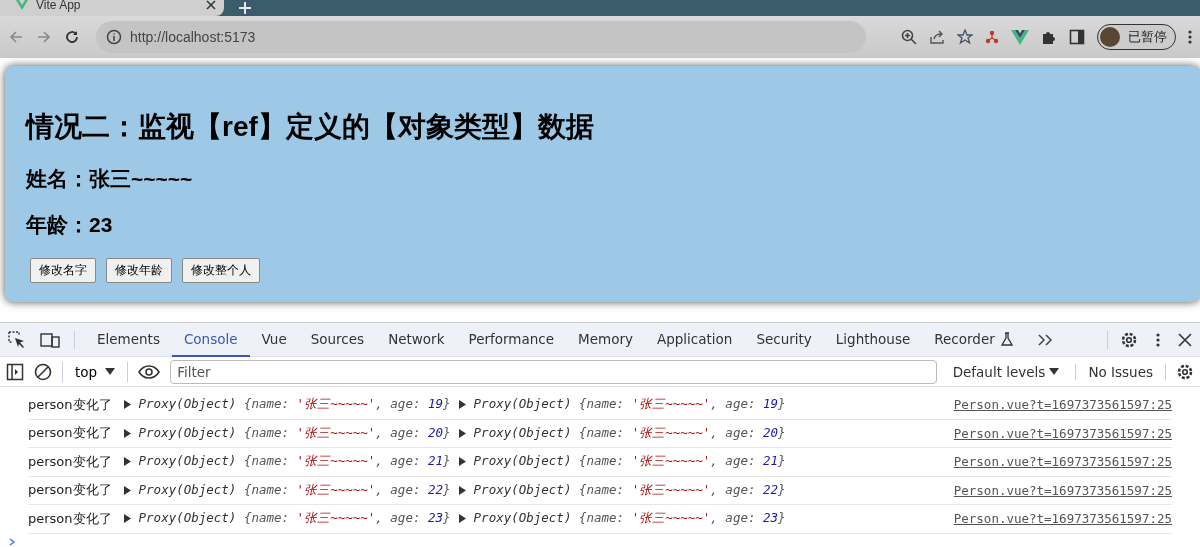  What do you see at coordinates (784, 339) in the screenshot?
I see `devtools-tab: Security` at bounding box center [784, 339].